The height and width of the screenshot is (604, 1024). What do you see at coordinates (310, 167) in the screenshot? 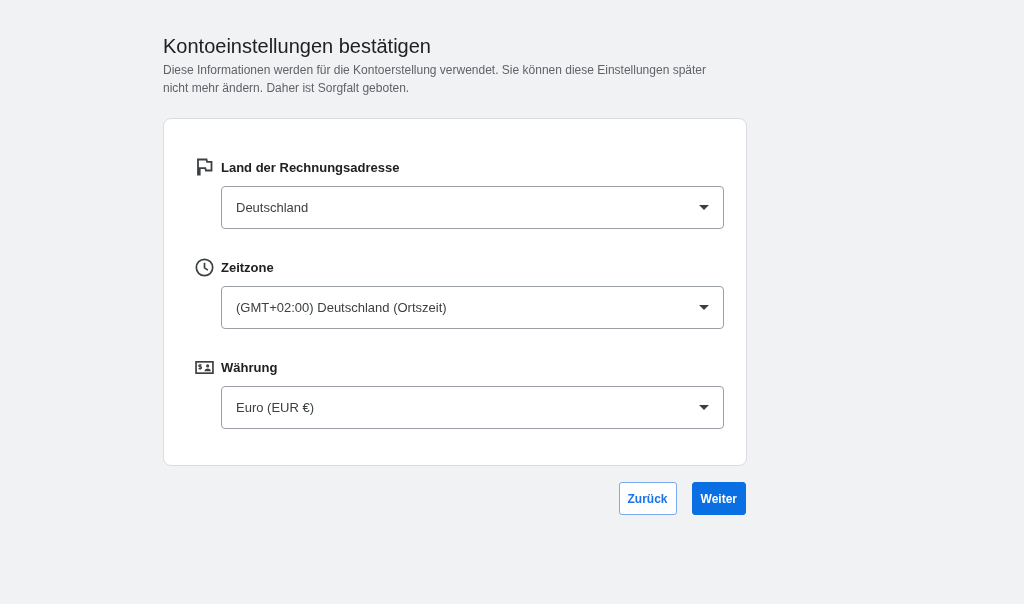
I see `field-label: Land der Rechnungsadresse` at bounding box center [310, 167].